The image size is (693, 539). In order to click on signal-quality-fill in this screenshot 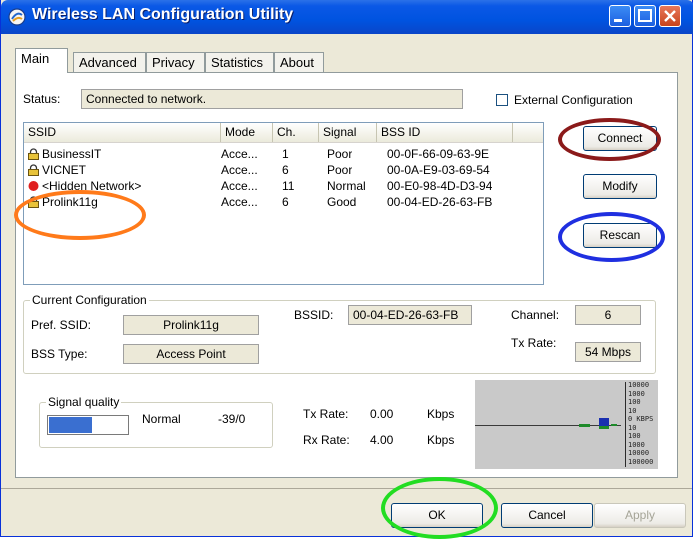, I will do `click(70, 425)`.